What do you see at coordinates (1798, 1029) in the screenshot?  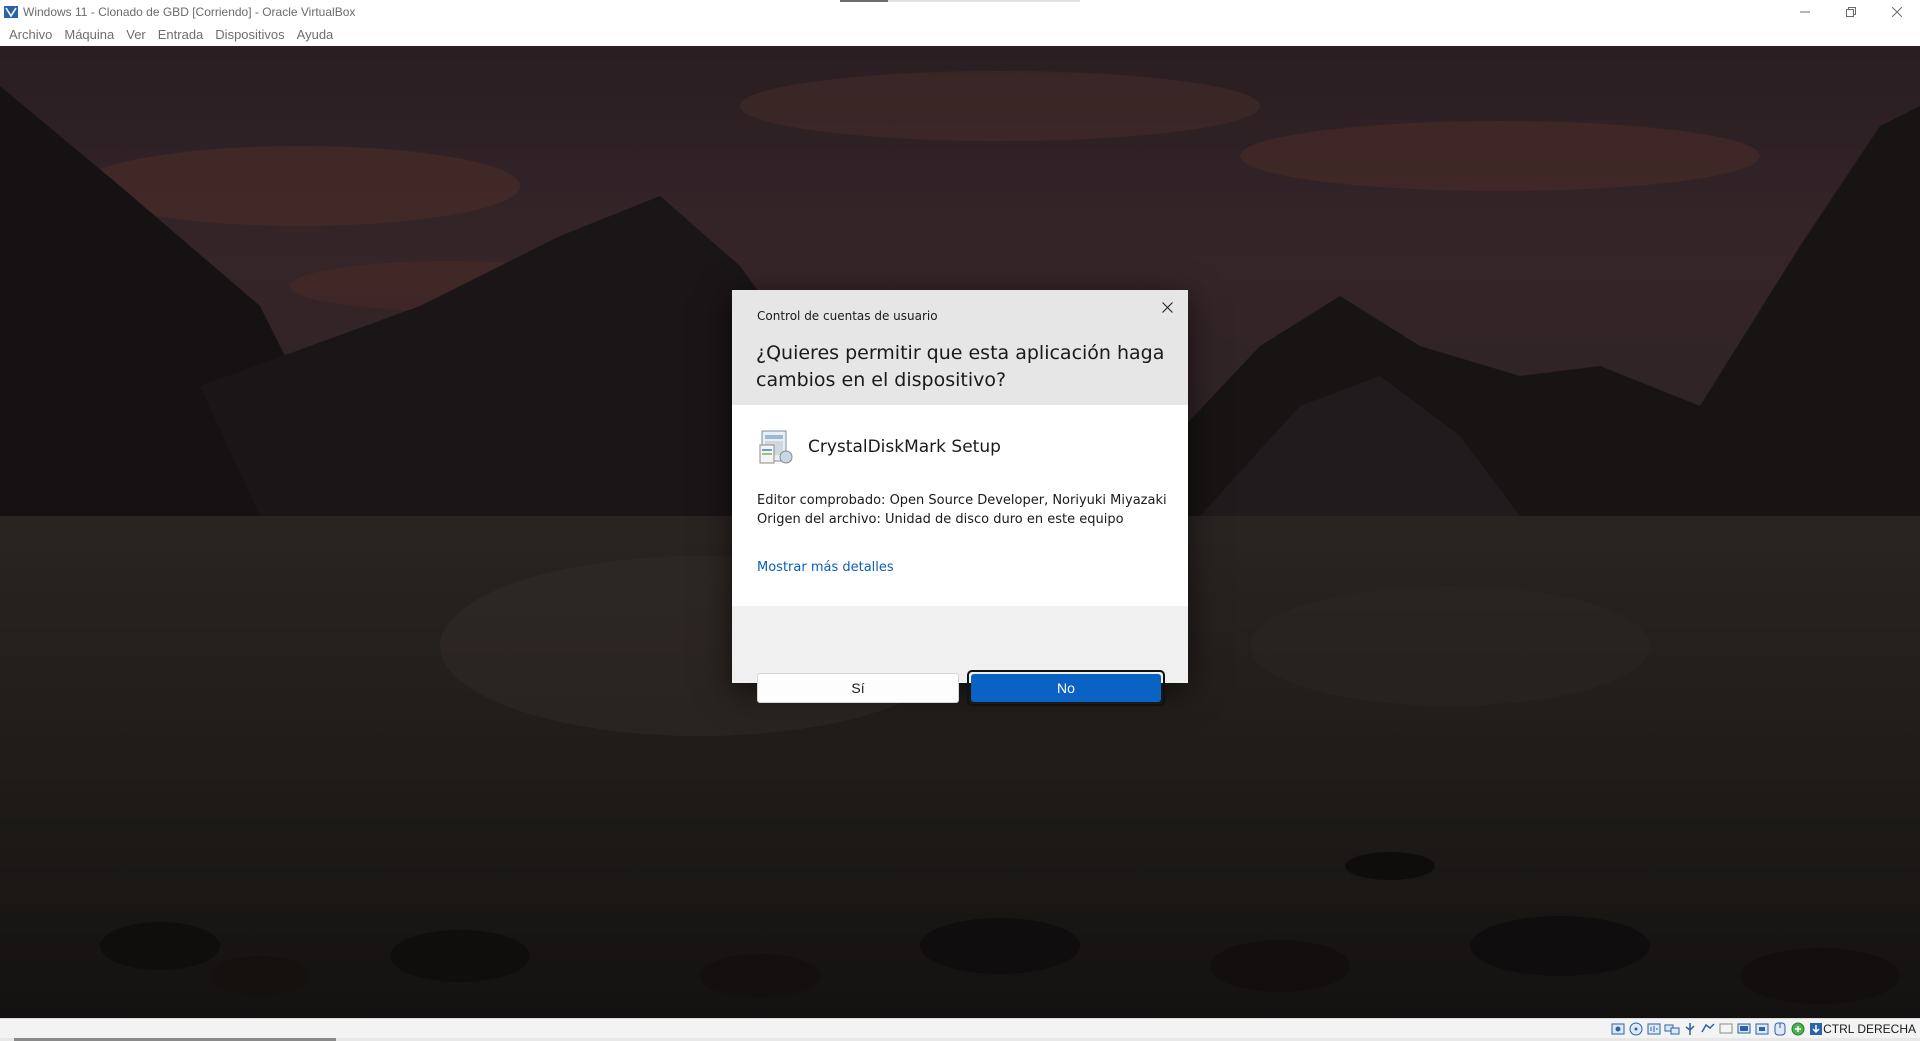 I see `keyboard-icon` at bounding box center [1798, 1029].